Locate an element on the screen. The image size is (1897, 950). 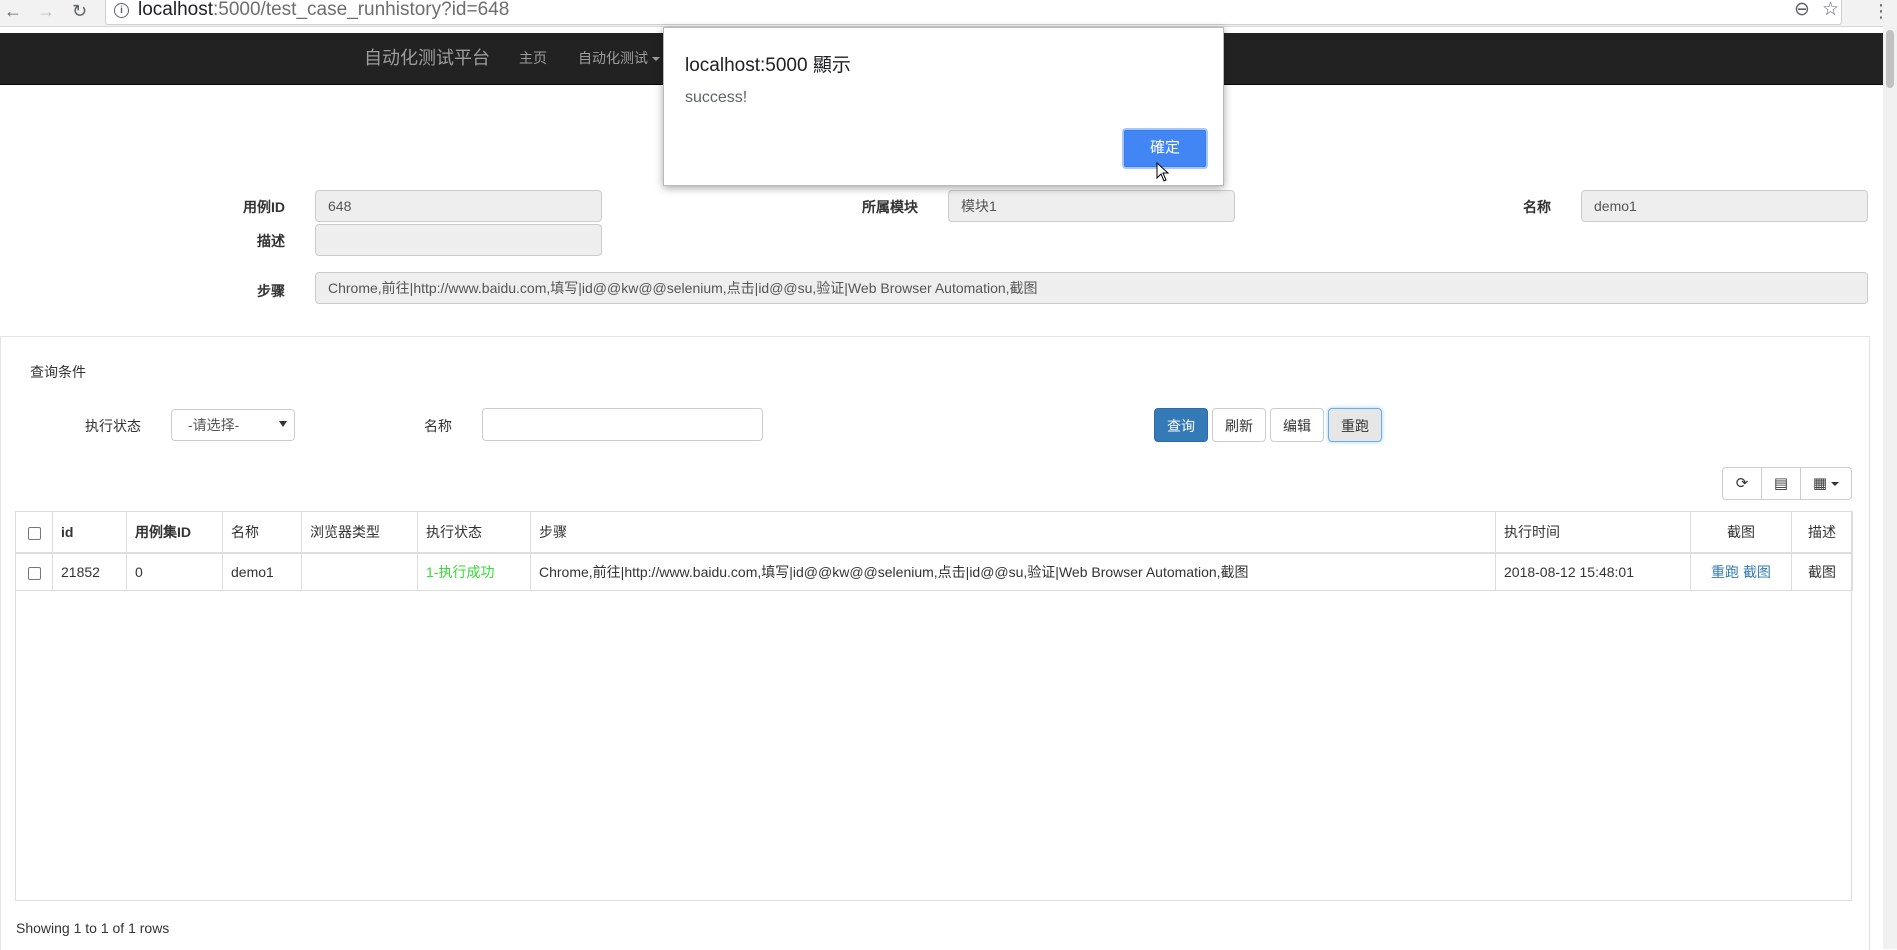
reload-icon: ↻ is located at coordinates (79, 11).